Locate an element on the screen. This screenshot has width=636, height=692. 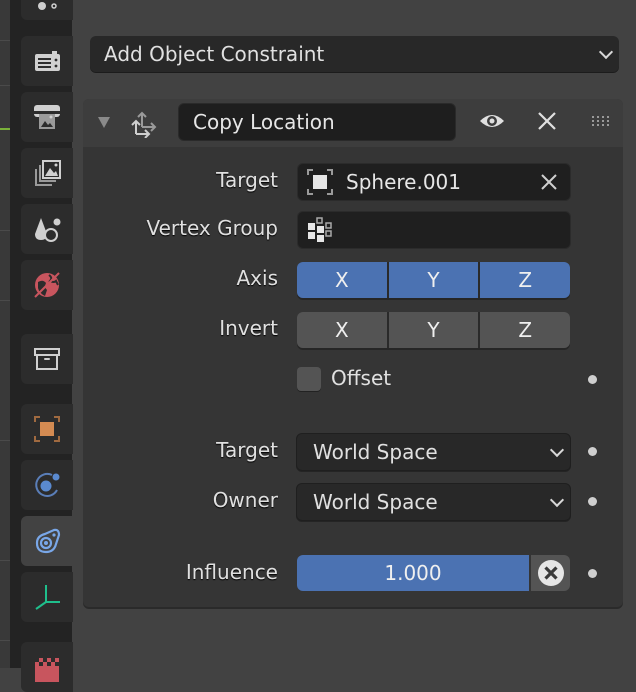
tab-view-layer is located at coordinates (47, 173).